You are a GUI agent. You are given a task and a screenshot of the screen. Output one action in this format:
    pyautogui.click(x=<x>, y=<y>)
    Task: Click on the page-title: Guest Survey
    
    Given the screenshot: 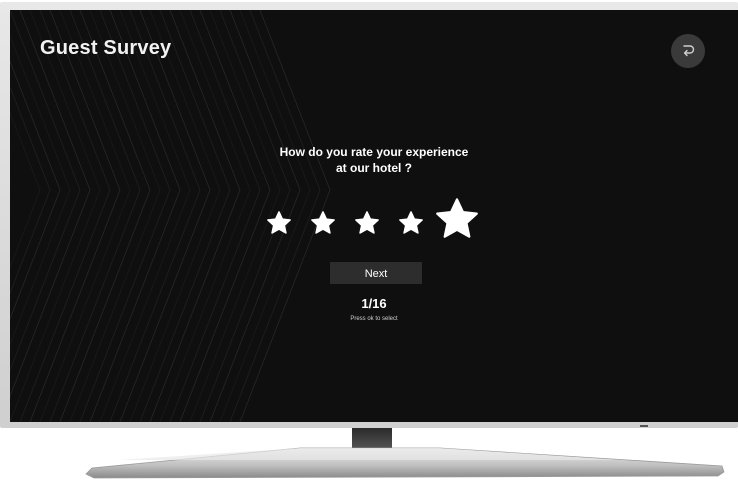 What is the action you would take?
    pyautogui.click(x=106, y=48)
    